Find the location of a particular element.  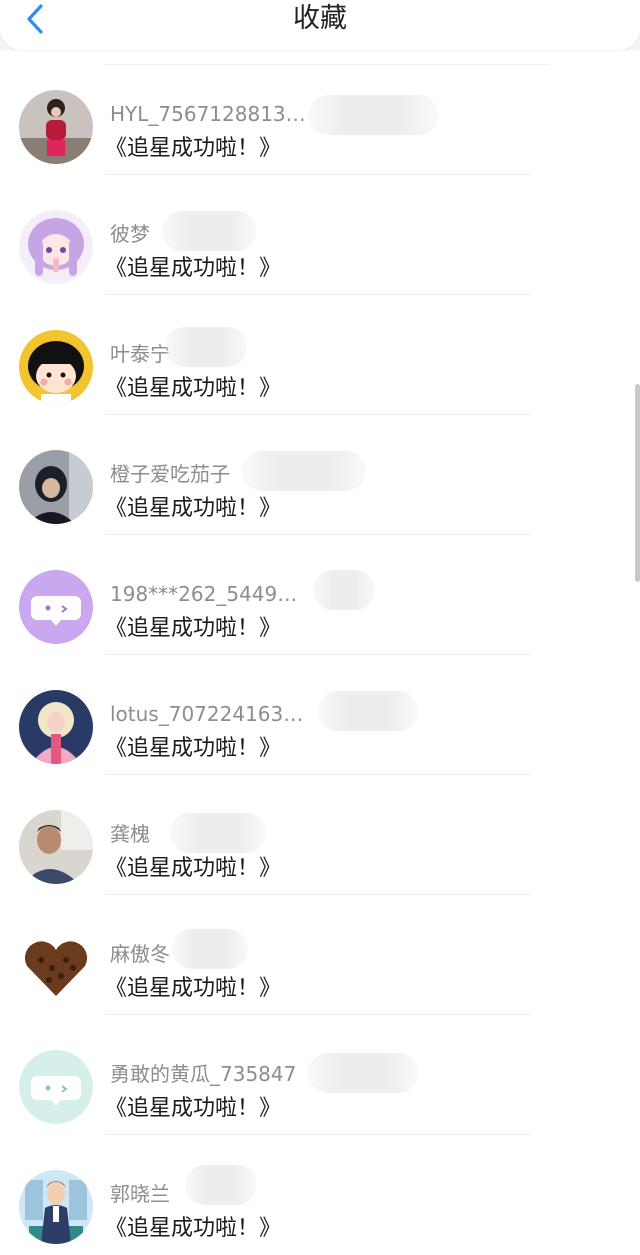

photo-avatar-pink-icon is located at coordinates (56, 727).